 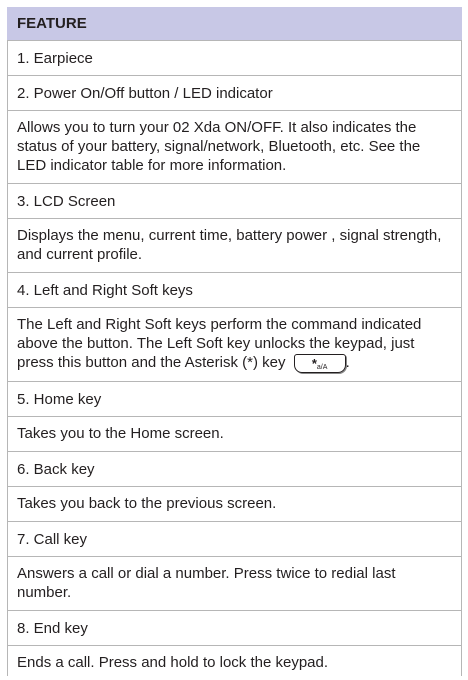 I want to click on feature-title: 8. End key, so click(x=52, y=628).